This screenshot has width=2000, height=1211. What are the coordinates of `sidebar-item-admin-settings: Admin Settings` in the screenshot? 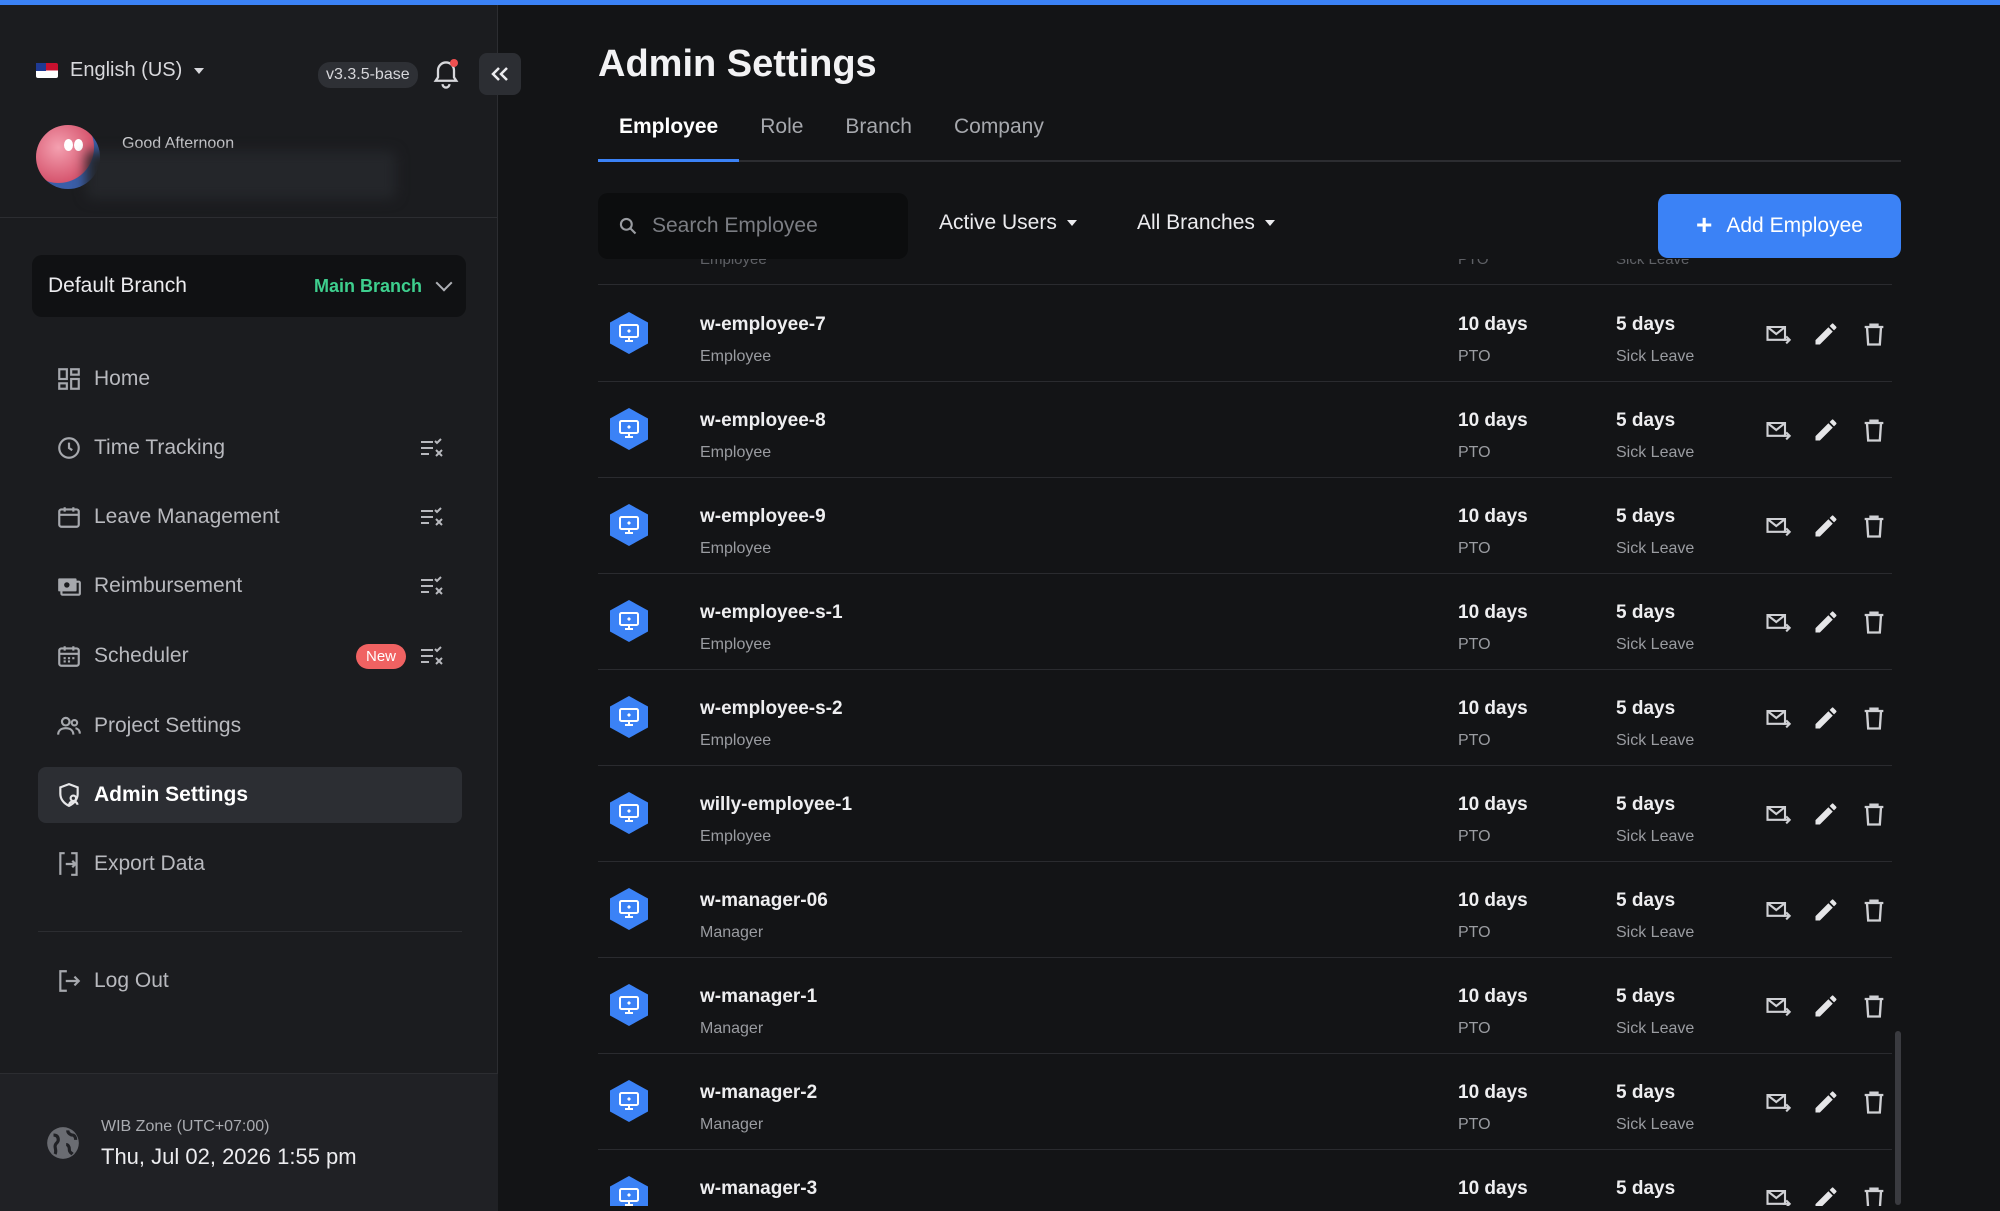 It's located at (250, 795).